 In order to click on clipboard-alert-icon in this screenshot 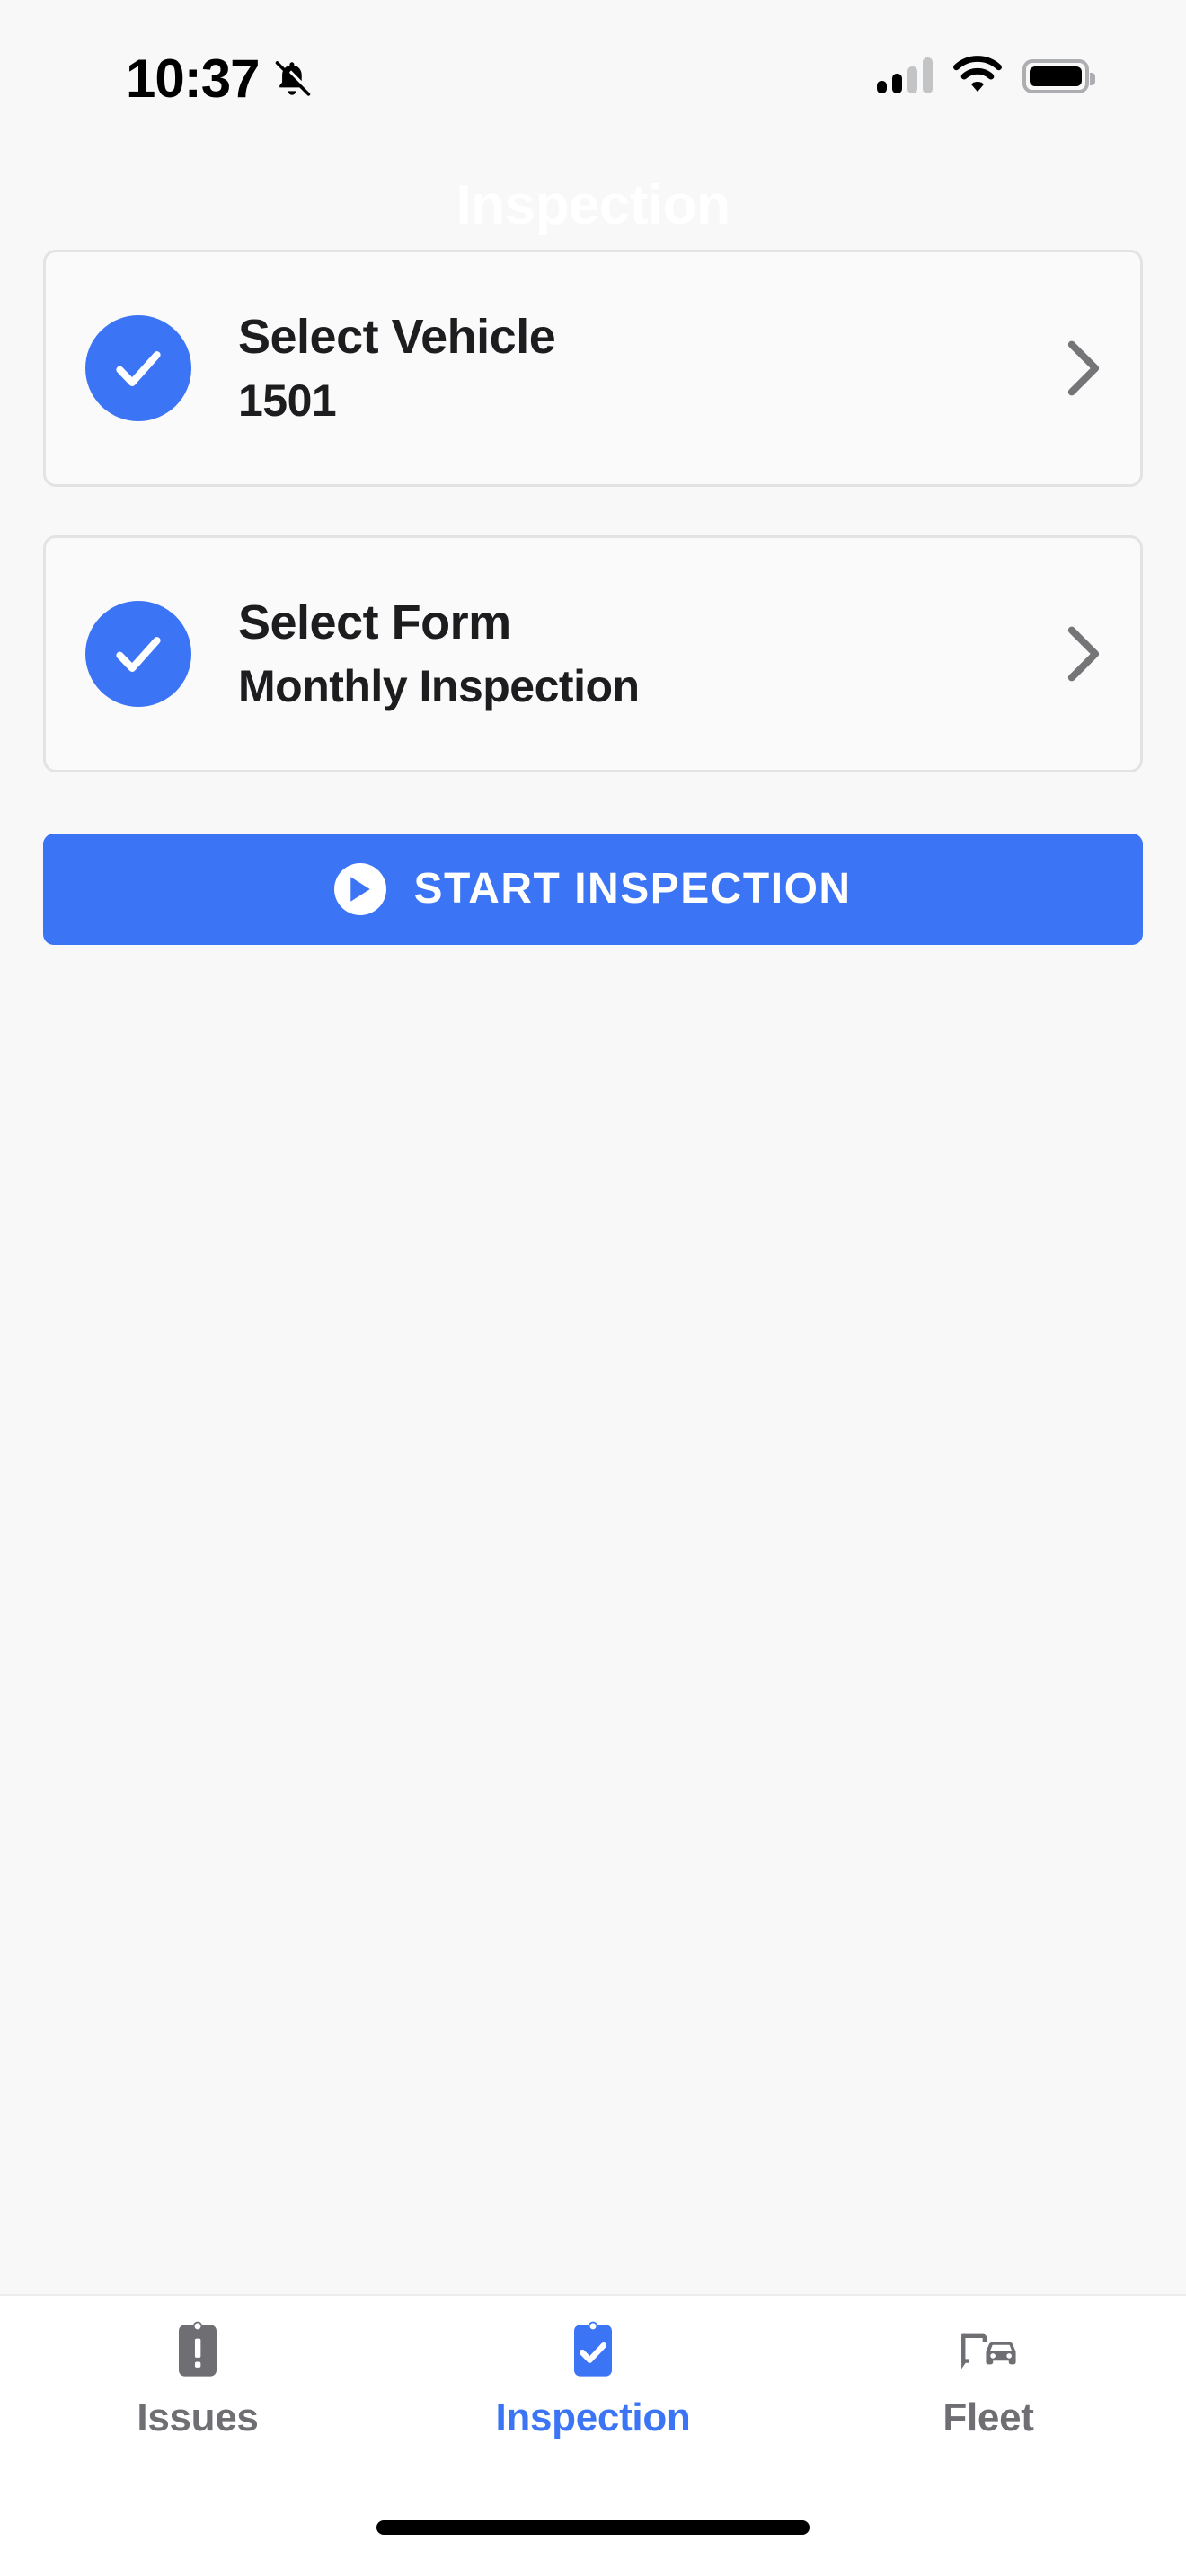, I will do `click(197, 2350)`.